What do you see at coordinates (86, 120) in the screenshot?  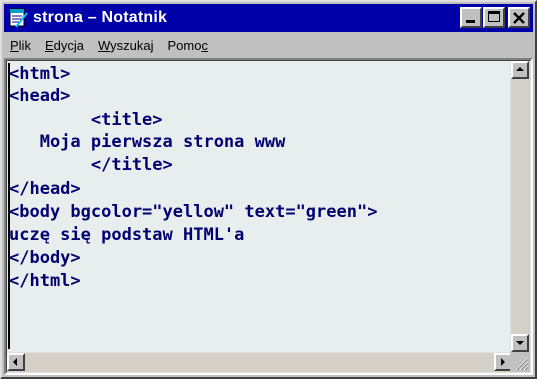 I see `code-line-3: <title>` at bounding box center [86, 120].